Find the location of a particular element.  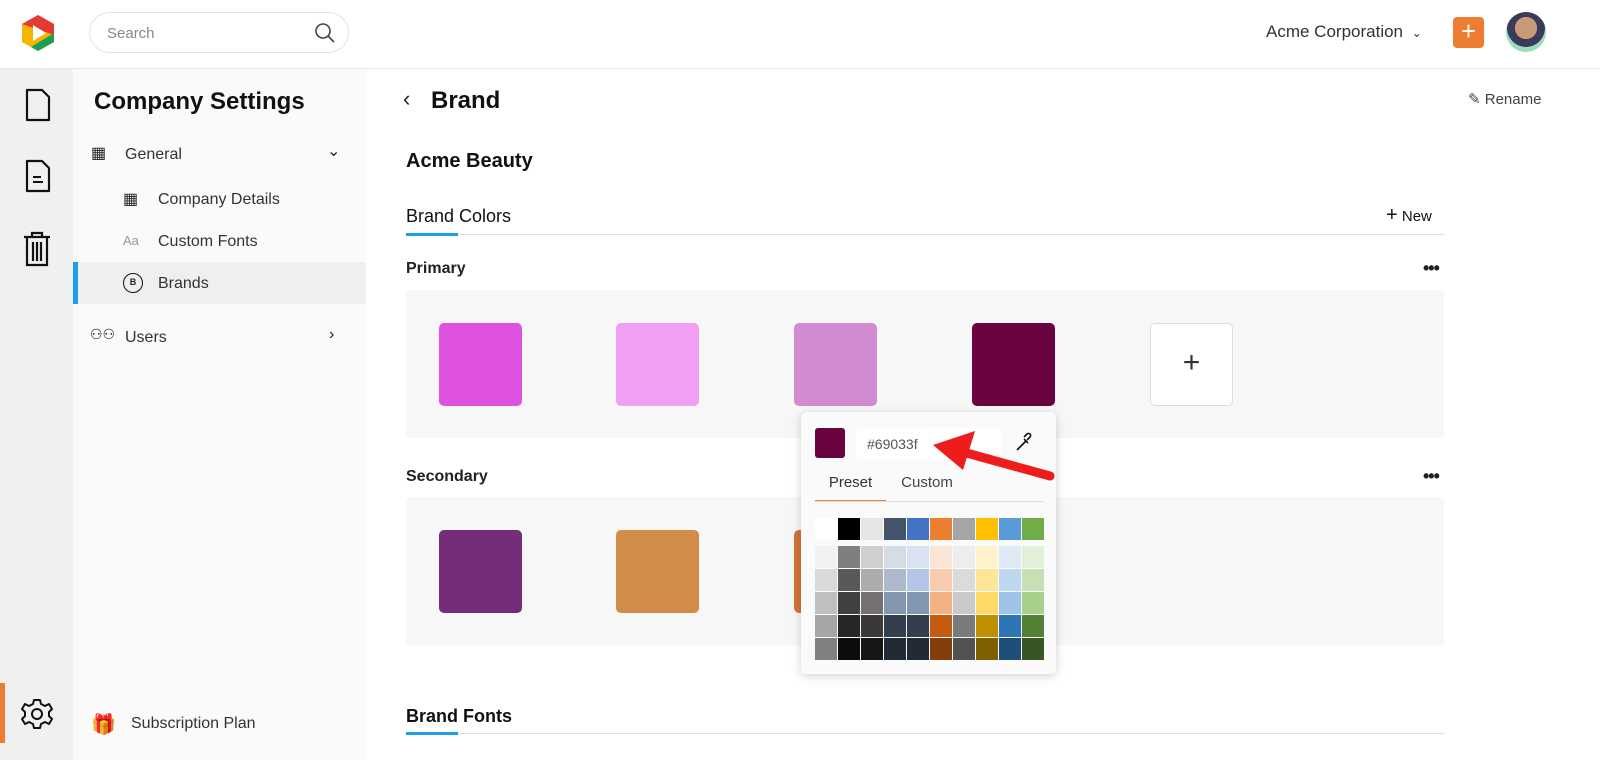

sidebar-item-general: ▦ General ⌄ is located at coordinates (219, 155).